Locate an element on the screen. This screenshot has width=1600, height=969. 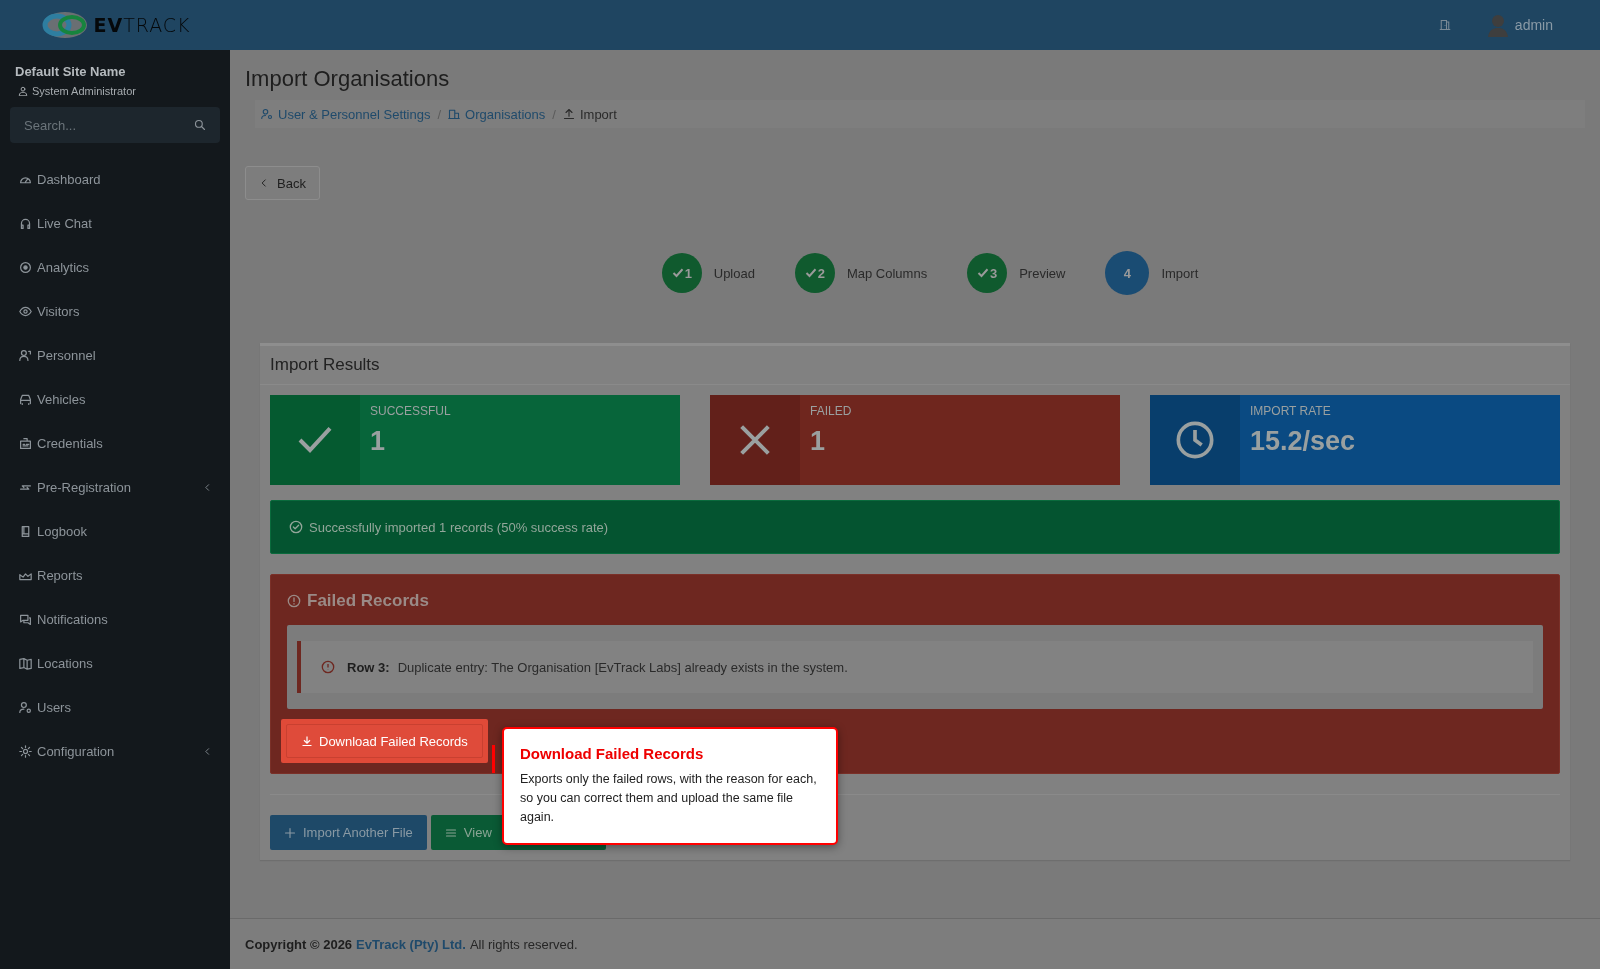
tooltip-text: Exports only the failed rows, with the reason for each, so you can correct them and upload the same file again. is located at coordinates (669, 798).